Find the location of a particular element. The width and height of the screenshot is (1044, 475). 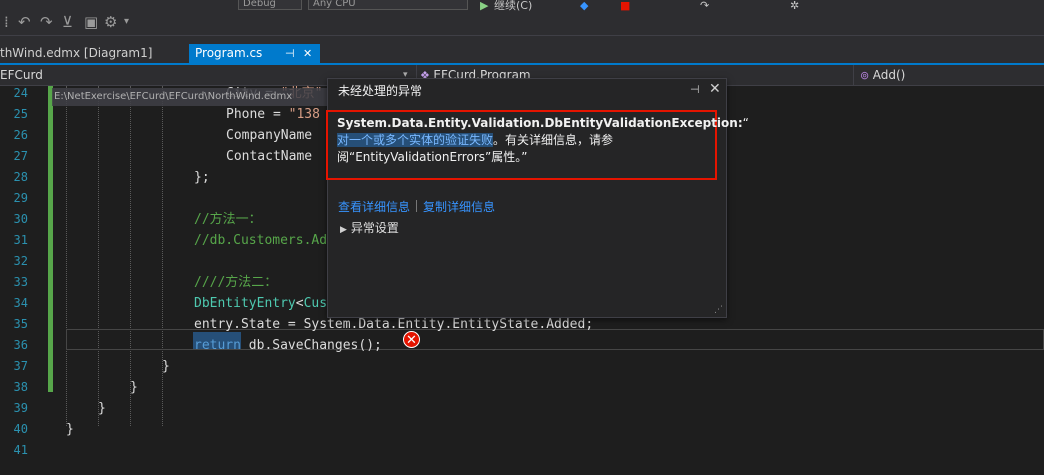

copy-details-link: 复制详细信息 is located at coordinates (459, 207).